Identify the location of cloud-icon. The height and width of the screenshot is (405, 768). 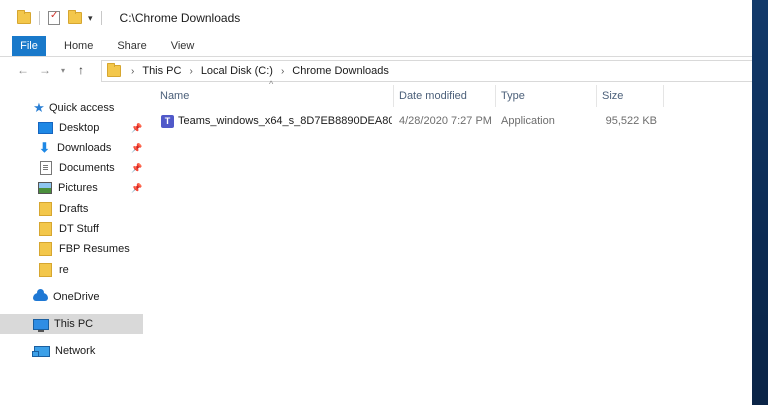
(40, 295).